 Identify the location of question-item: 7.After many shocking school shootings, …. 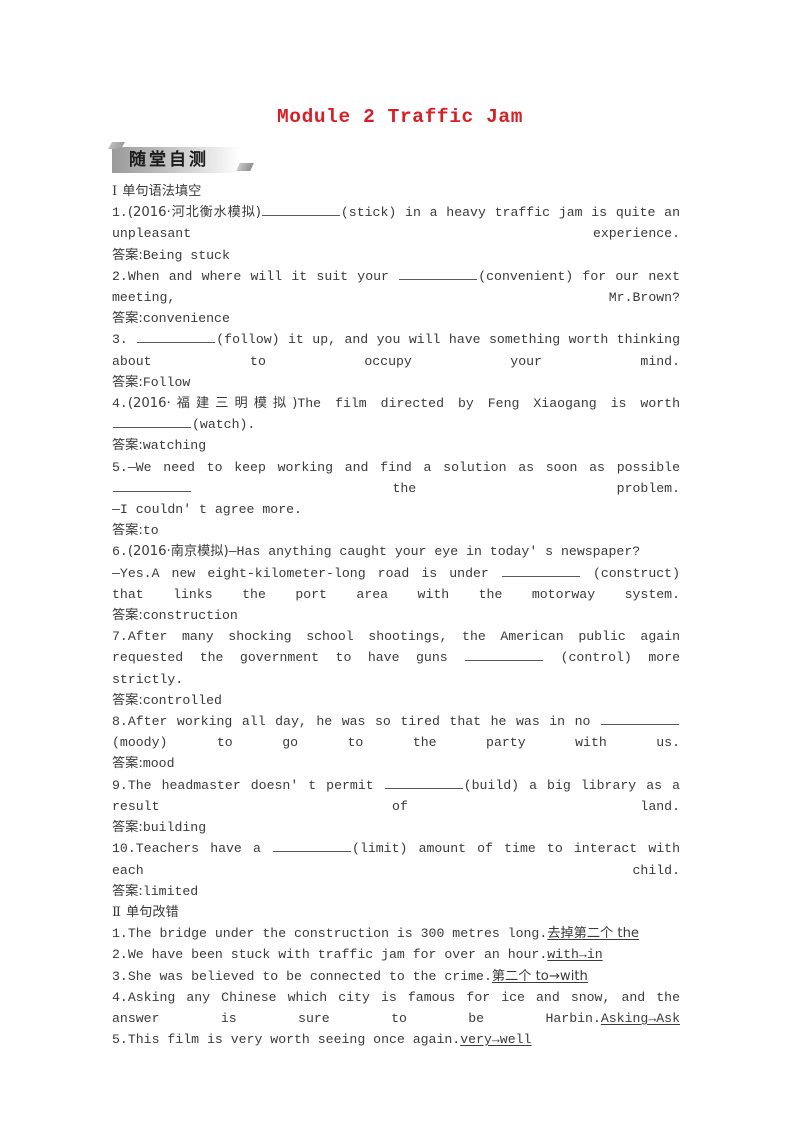
(396, 658).